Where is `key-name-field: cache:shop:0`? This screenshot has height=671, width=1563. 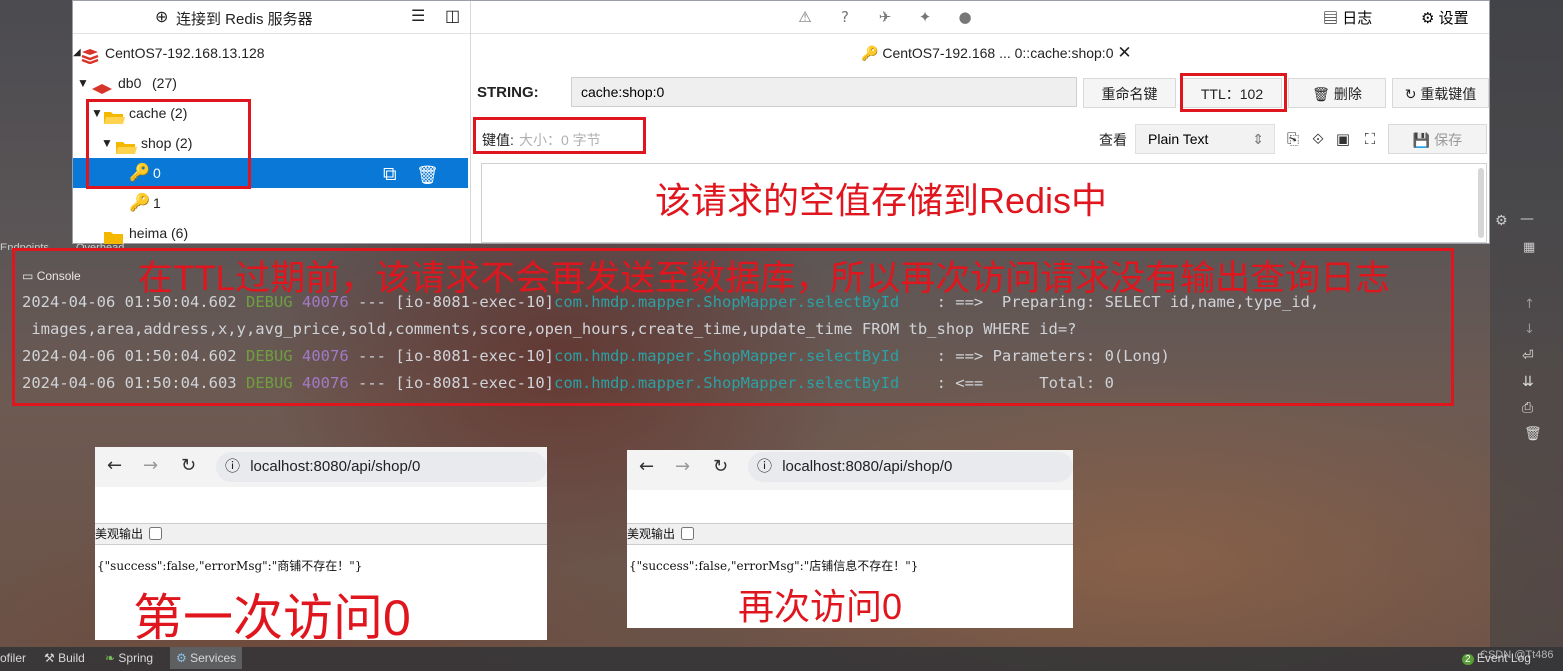 key-name-field: cache:shop:0 is located at coordinates (824, 92).